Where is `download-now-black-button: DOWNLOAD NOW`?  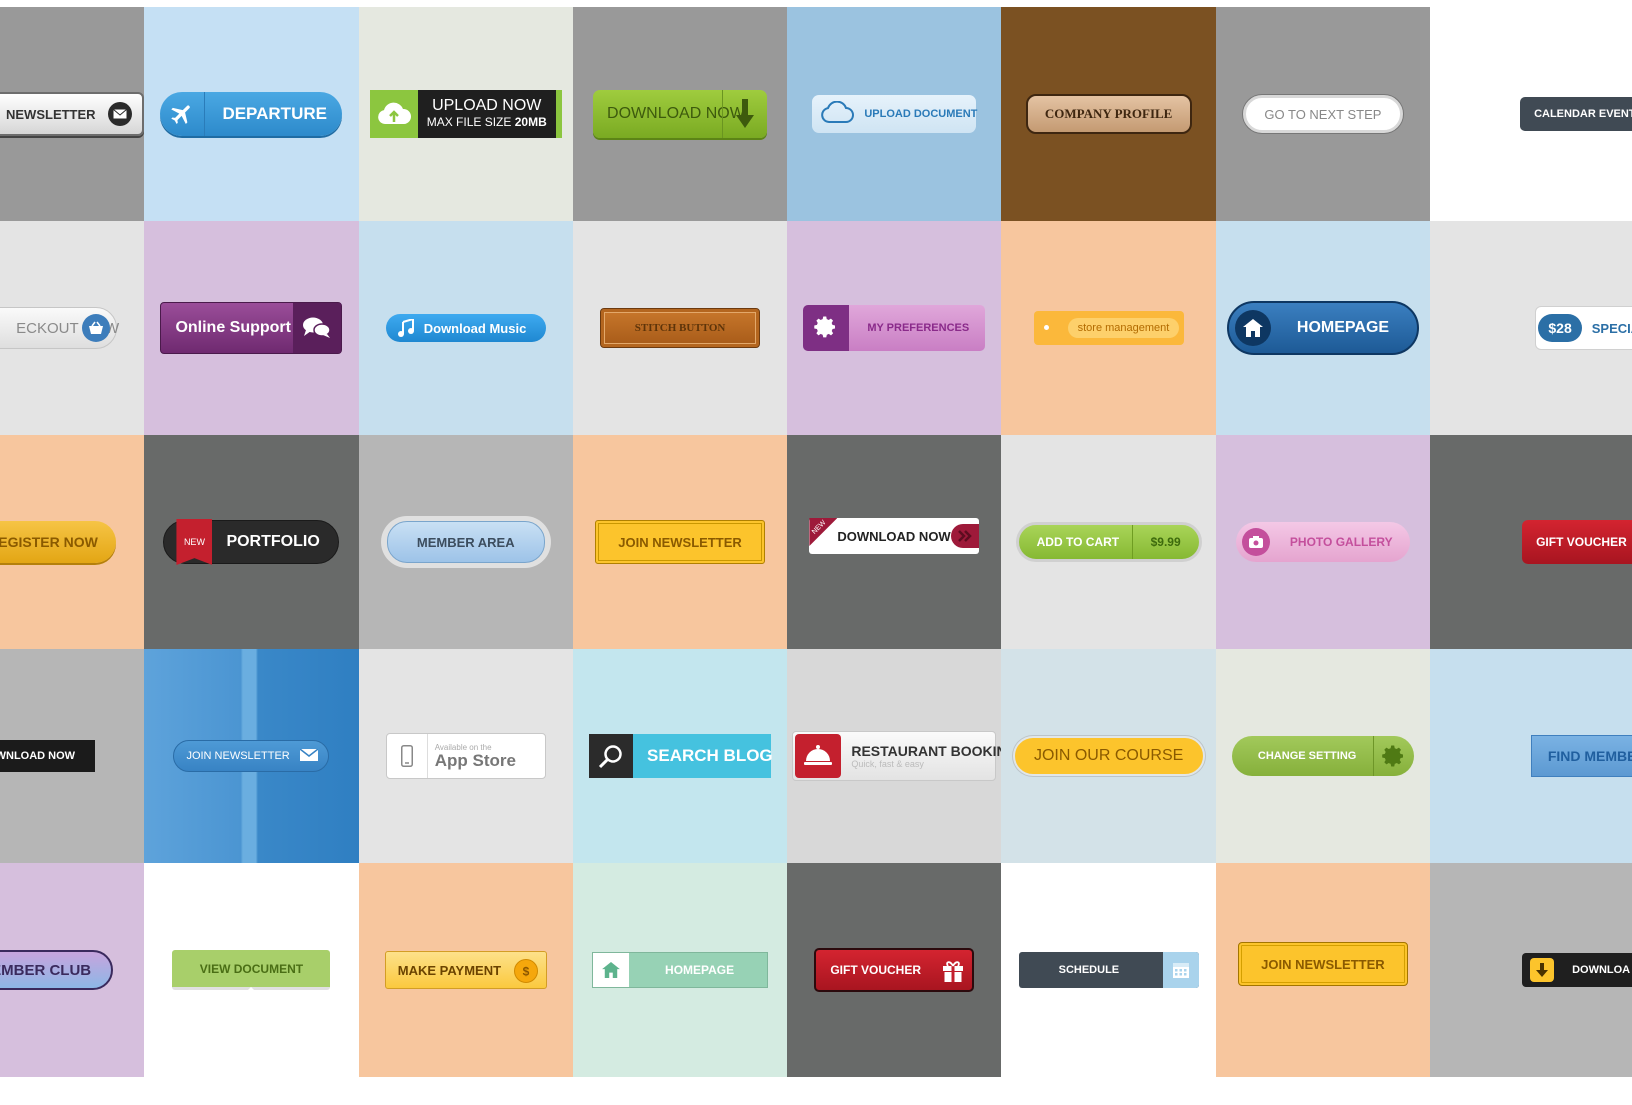 download-now-black-button: DOWNLOAD NOW is located at coordinates (48, 756).